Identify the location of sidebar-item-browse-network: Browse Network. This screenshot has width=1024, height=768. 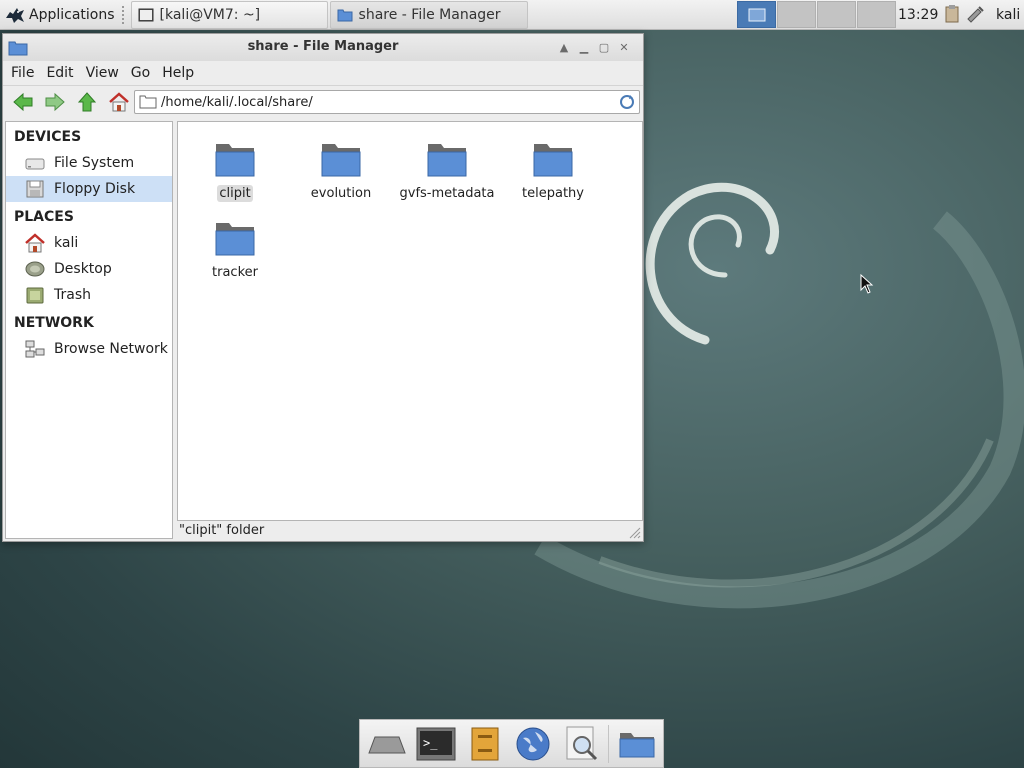
(89, 349).